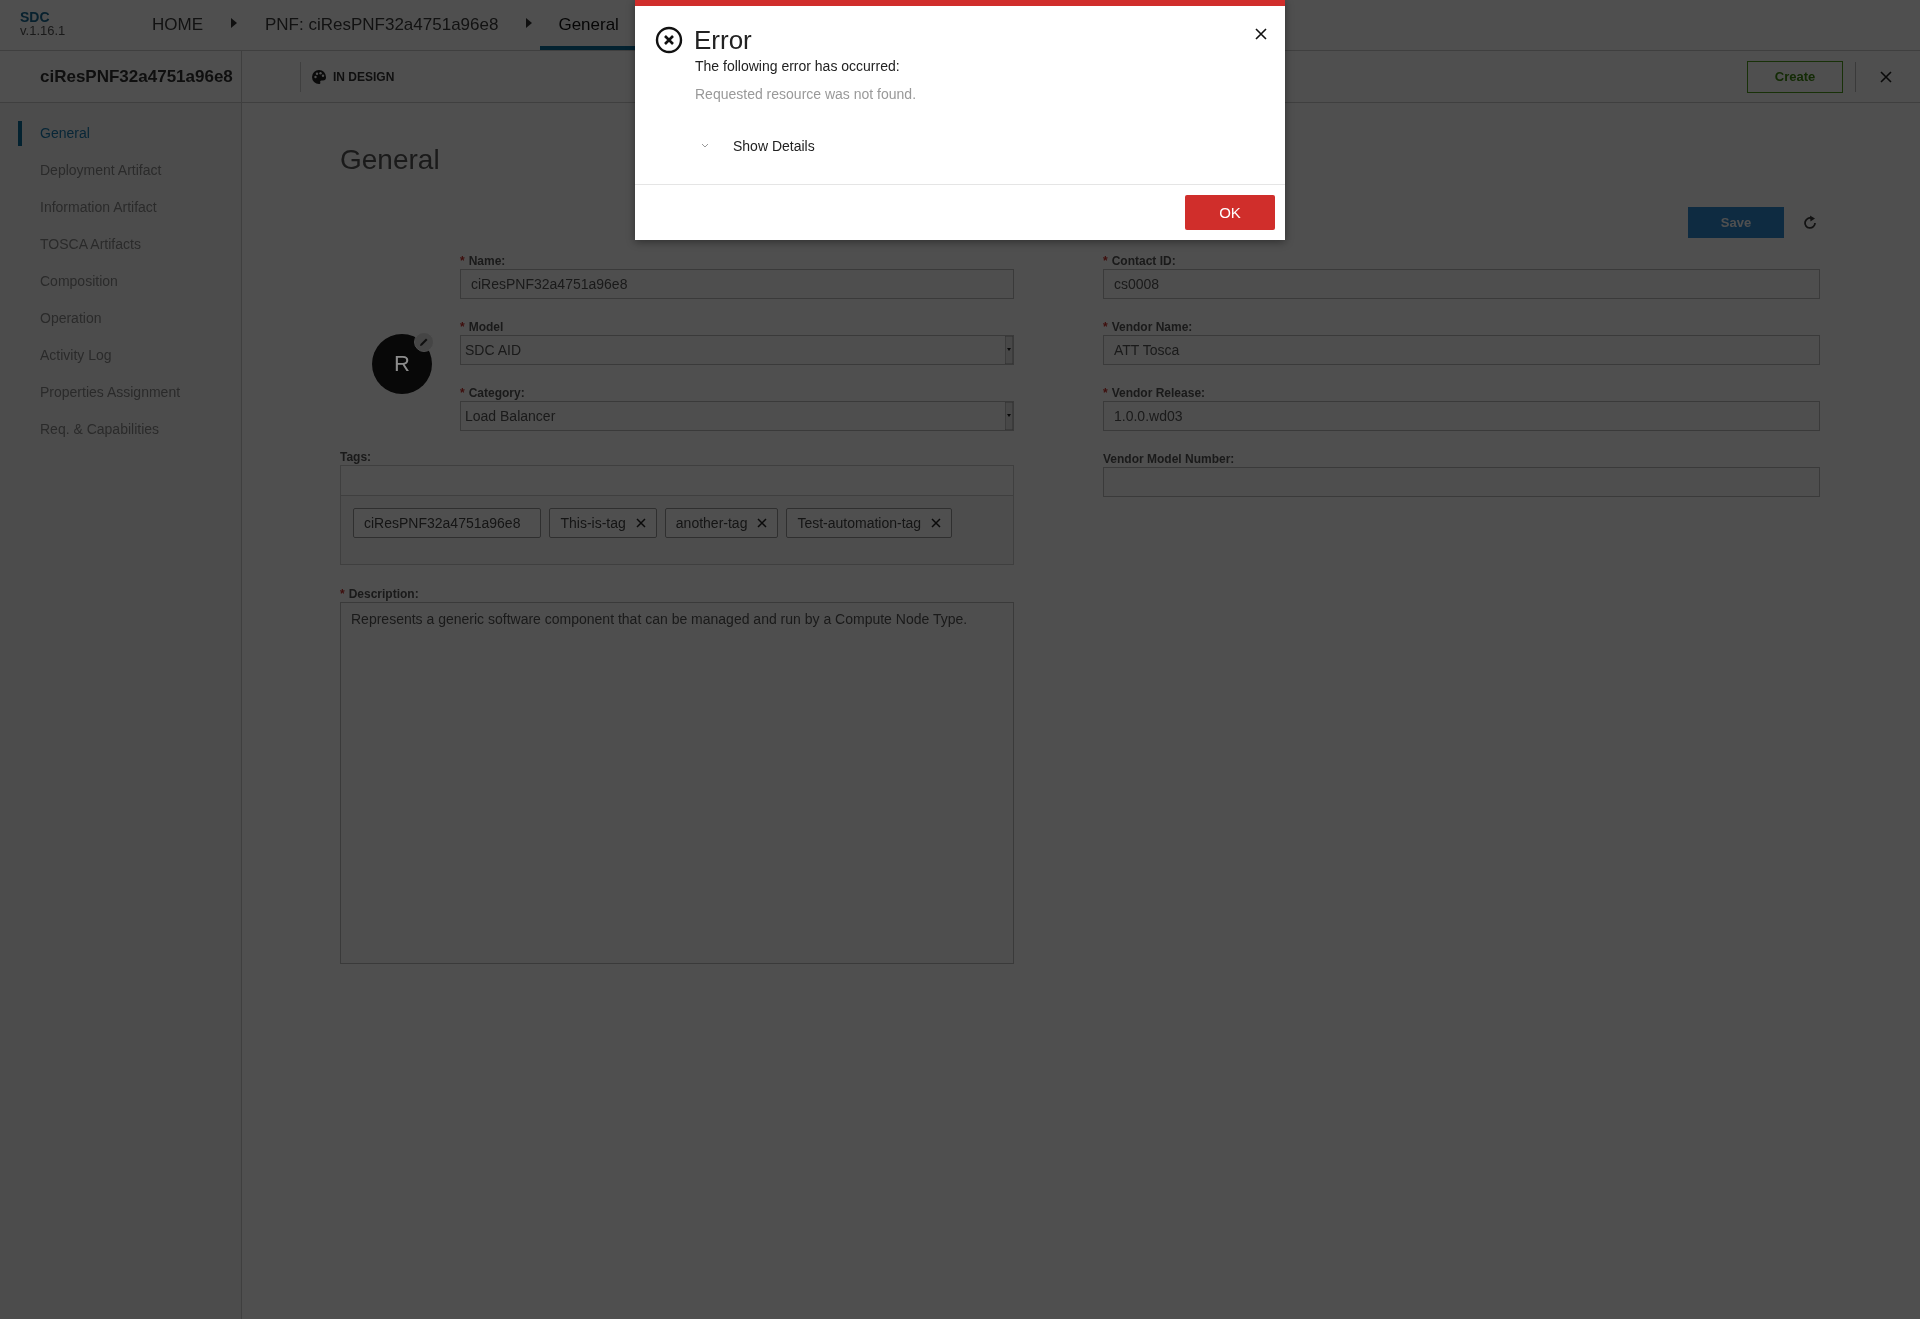 The width and height of the screenshot is (1920, 1319). Describe the element at coordinates (1230, 212) in the screenshot. I see `ok-button: OK` at that location.